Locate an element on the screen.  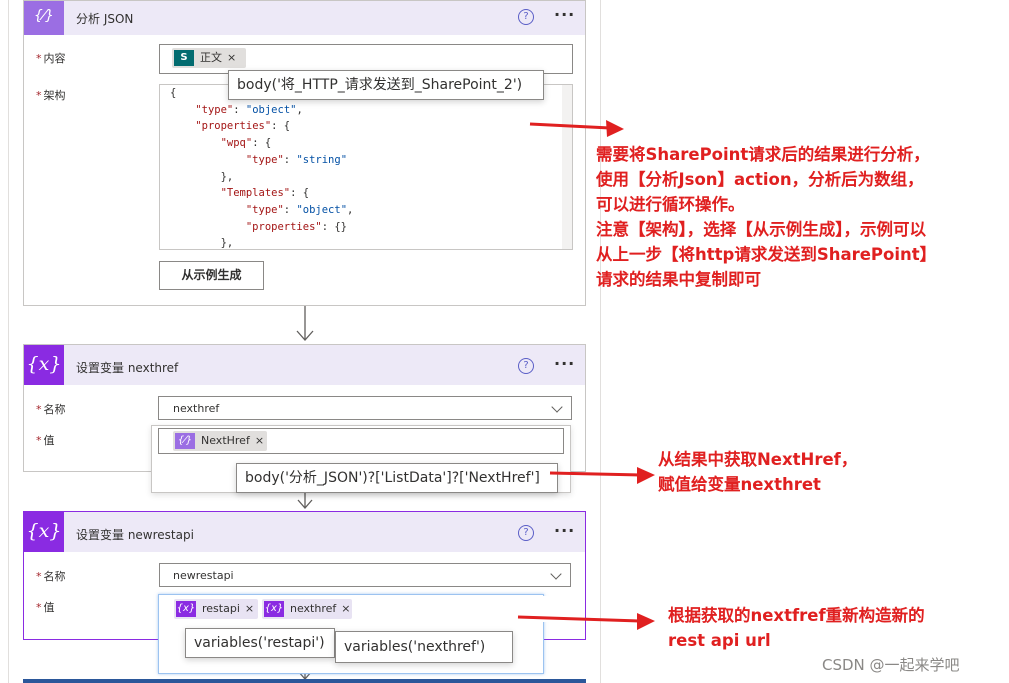
watermark: CSDN @一起来学吧 is located at coordinates (891, 665).